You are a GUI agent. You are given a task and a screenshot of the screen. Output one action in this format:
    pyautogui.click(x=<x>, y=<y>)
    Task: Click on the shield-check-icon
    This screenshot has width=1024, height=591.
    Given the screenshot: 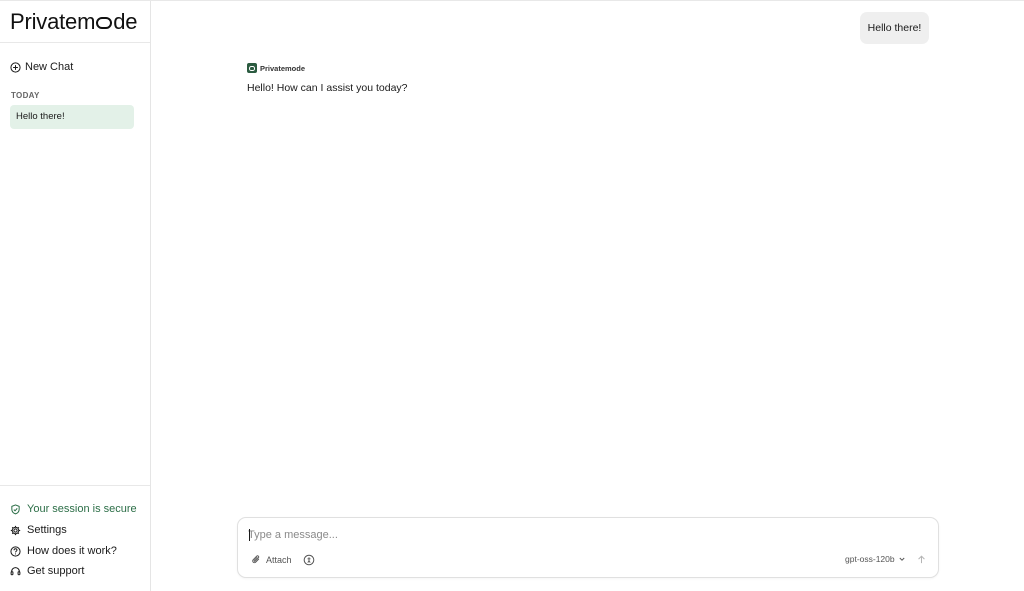 What is the action you would take?
    pyautogui.click(x=15, y=509)
    